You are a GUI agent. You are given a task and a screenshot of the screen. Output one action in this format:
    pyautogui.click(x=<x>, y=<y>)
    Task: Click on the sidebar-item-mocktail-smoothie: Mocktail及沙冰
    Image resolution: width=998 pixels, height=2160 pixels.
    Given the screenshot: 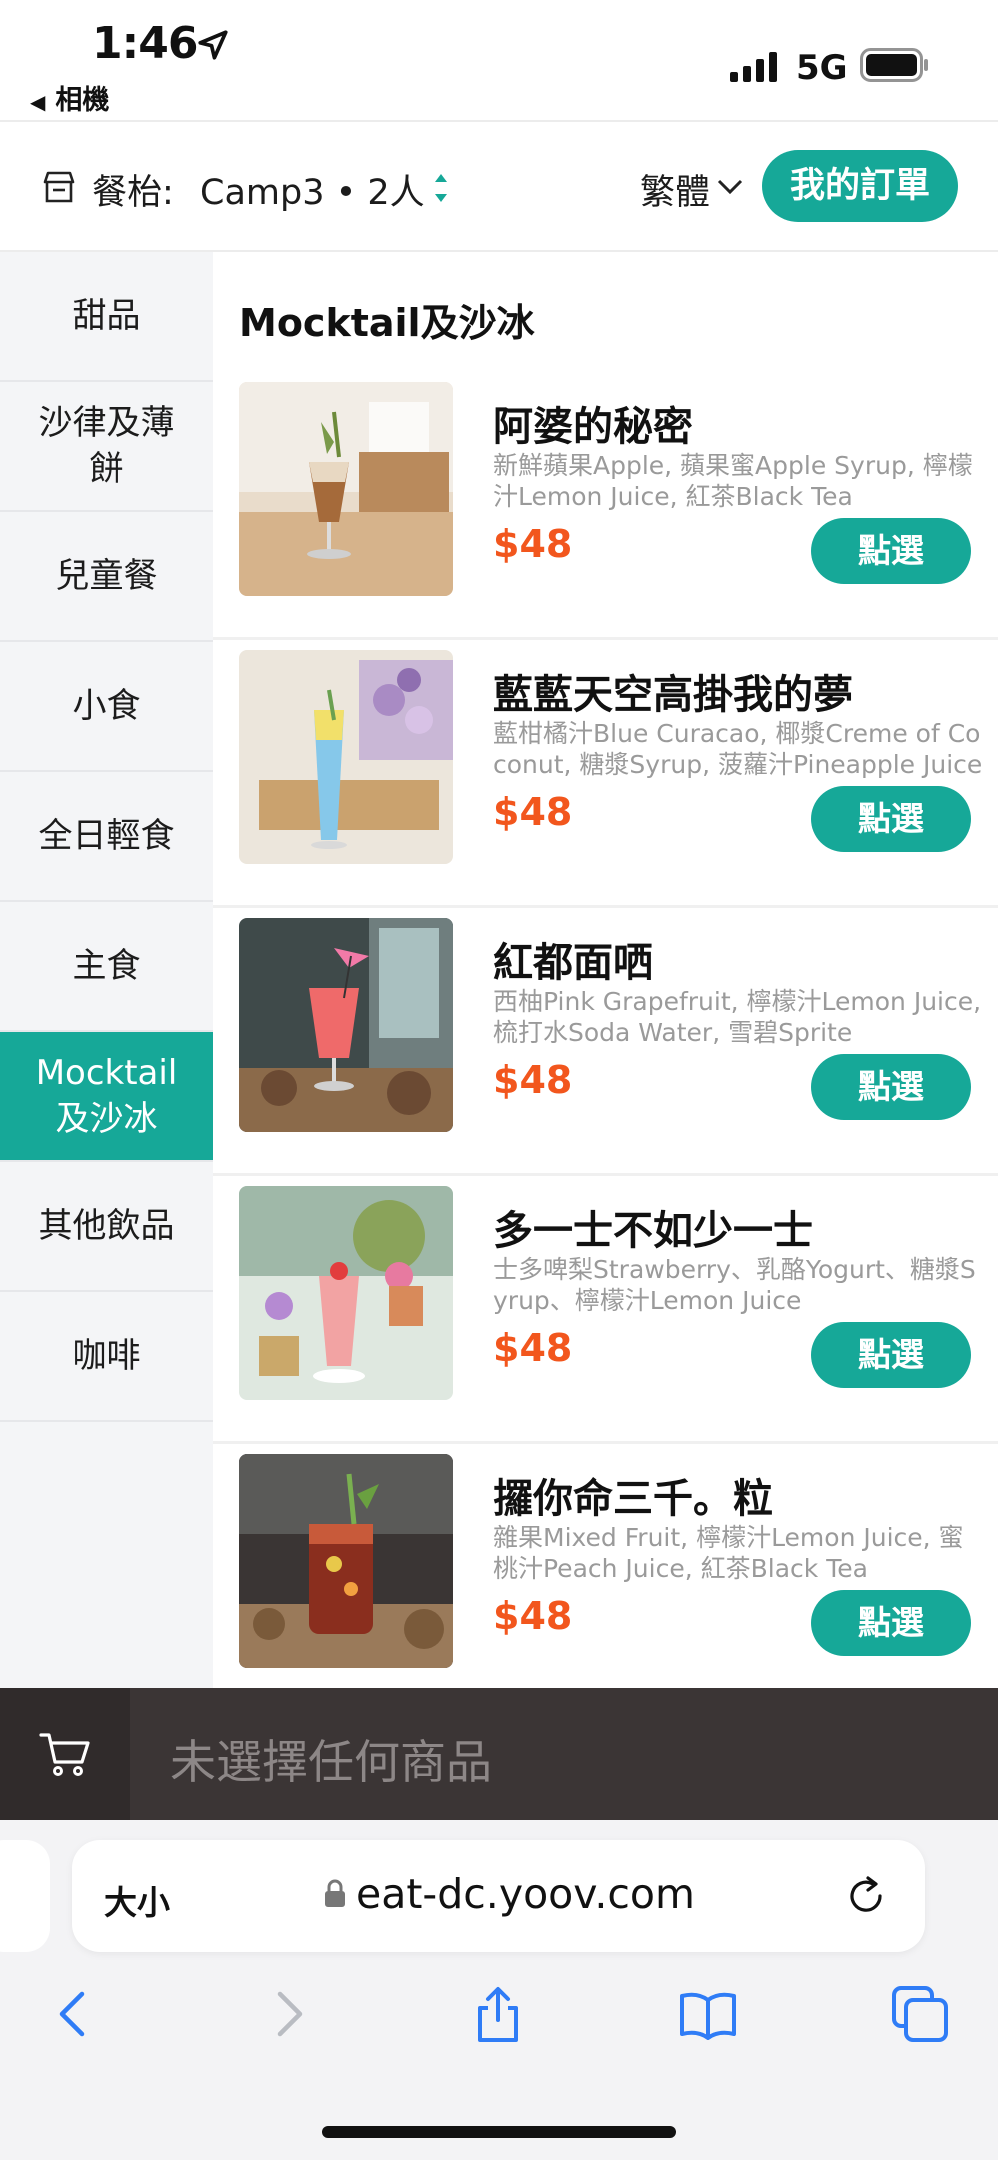 What is the action you would take?
    pyautogui.click(x=106, y=1097)
    